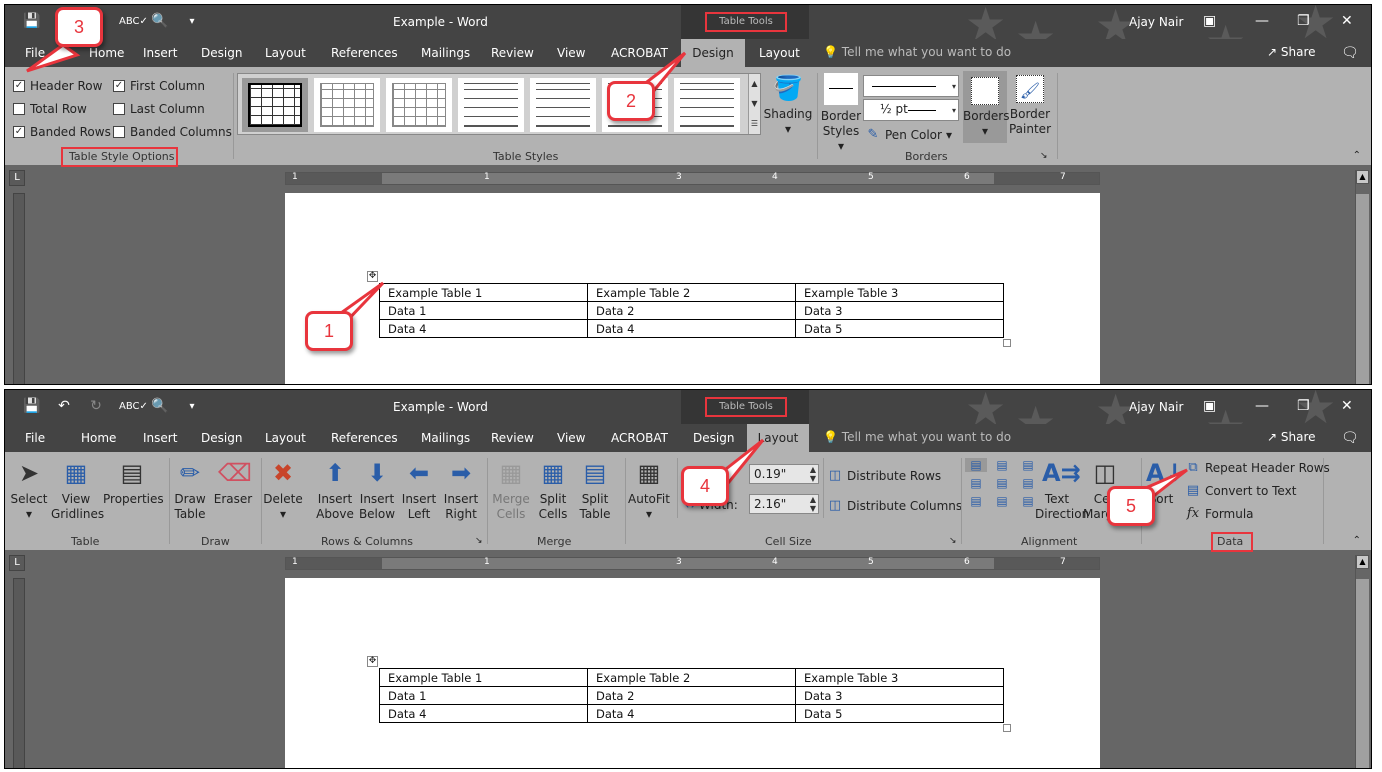 Image resolution: width=1382 pixels, height=772 pixels. What do you see at coordinates (705, 486) in the screenshot?
I see `callout-4: 4` at bounding box center [705, 486].